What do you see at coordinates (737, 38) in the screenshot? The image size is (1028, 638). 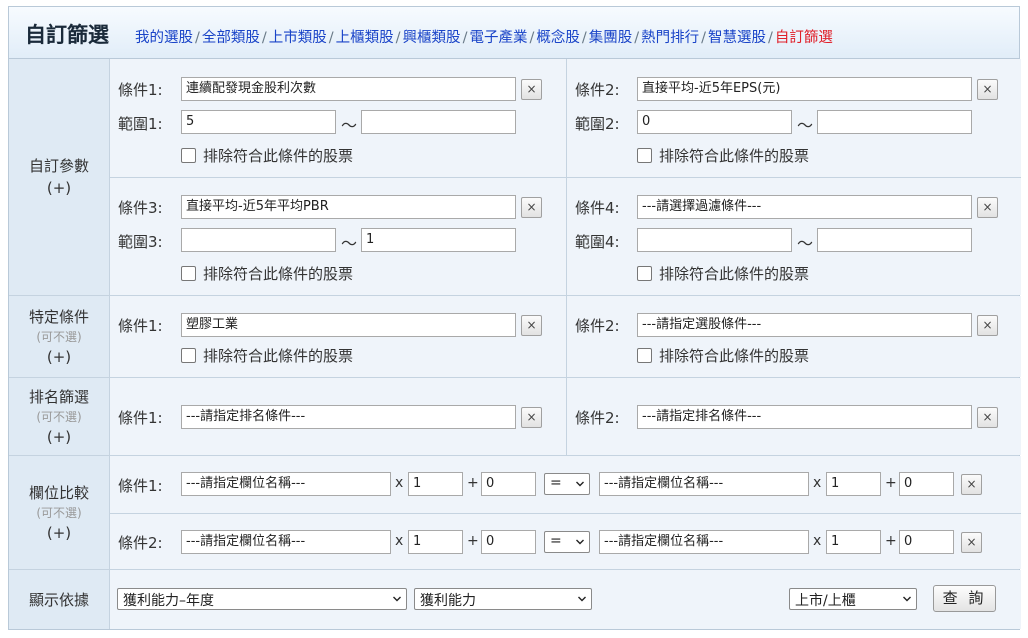 I see `nav-smart-screener: 智慧選股` at bounding box center [737, 38].